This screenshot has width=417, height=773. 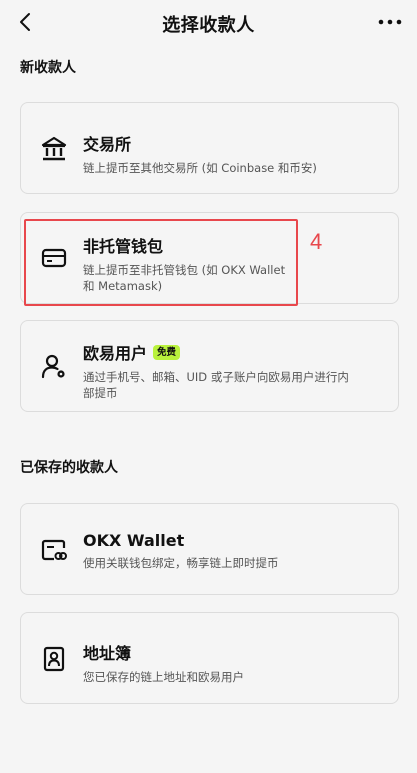 I want to click on free-badge: 免费, so click(x=167, y=352).